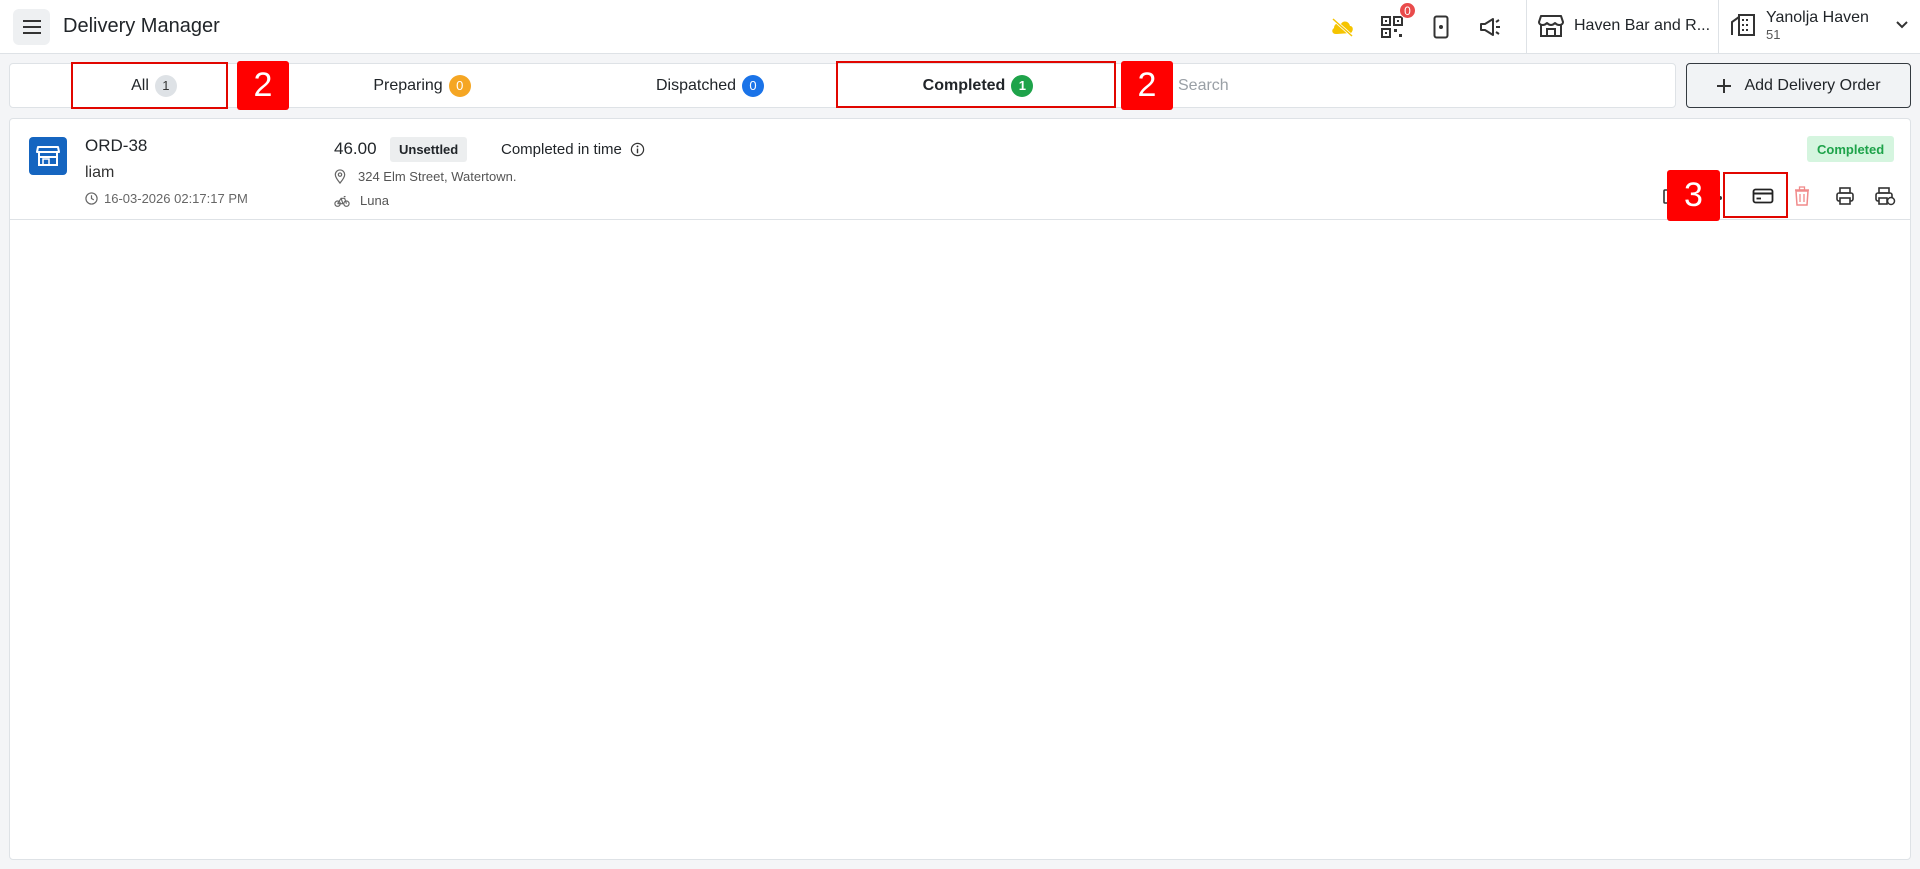 The image size is (1920, 869). Describe the element at coordinates (429, 149) in the screenshot. I see `payment-status-badge: Unsettled` at that location.